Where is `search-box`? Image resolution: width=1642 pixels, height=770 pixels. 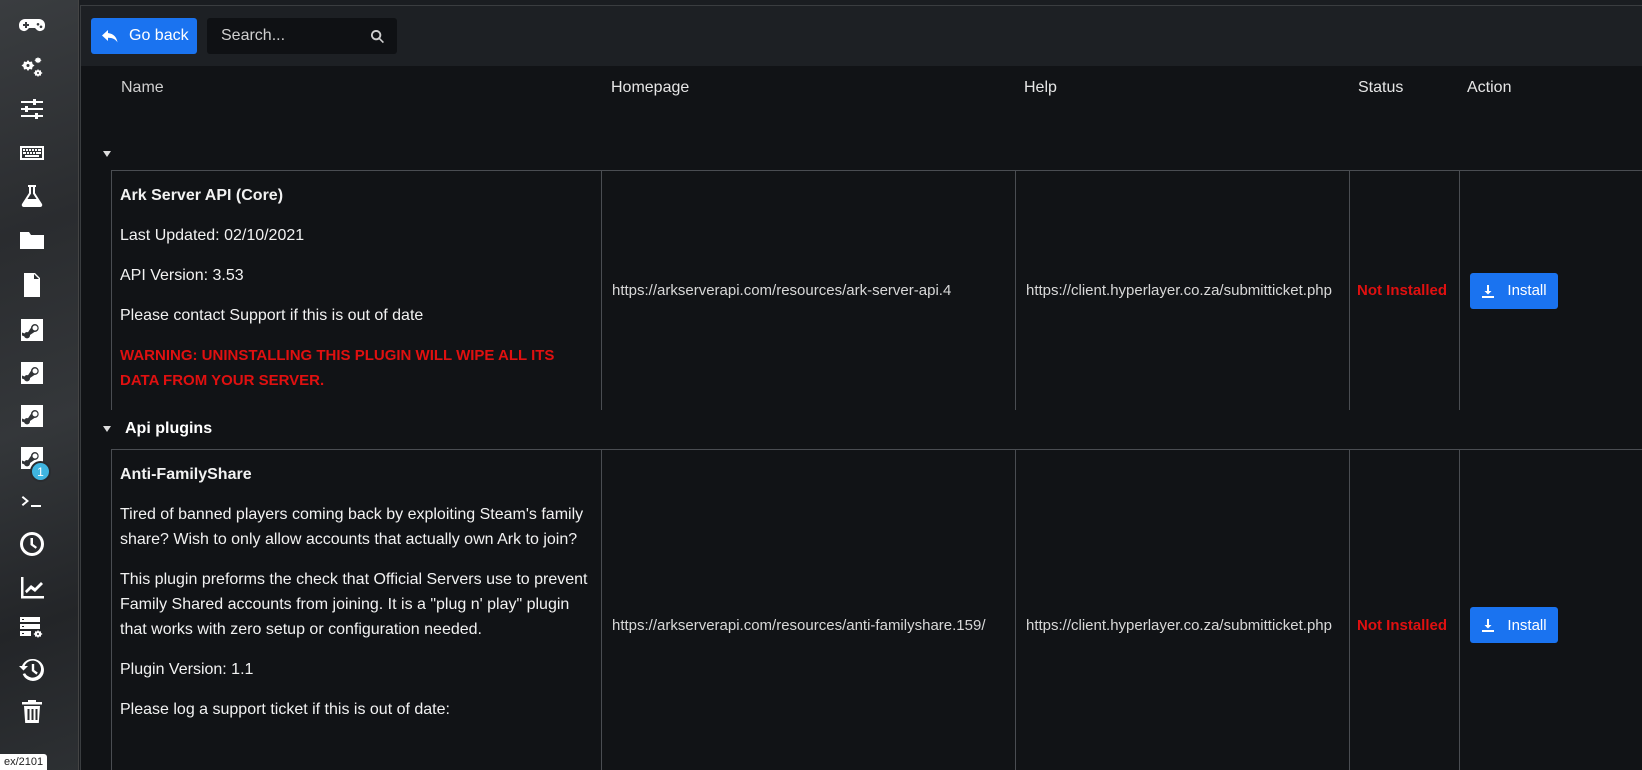 search-box is located at coordinates (302, 36).